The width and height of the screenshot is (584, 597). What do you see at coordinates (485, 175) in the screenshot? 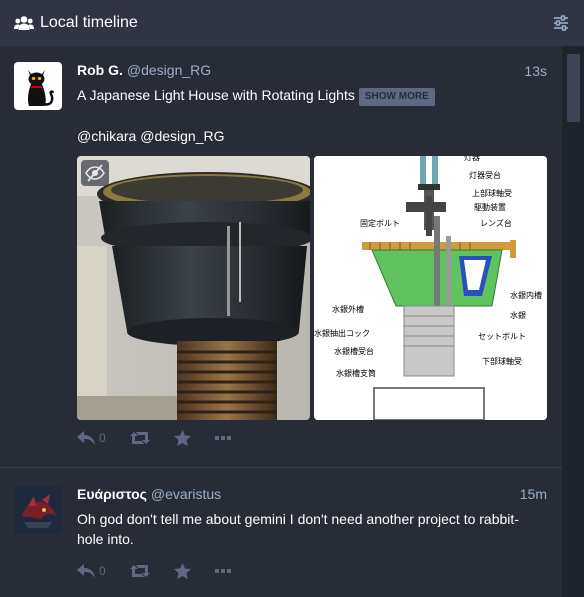
I see `diagram-label: 灯器受台` at bounding box center [485, 175].